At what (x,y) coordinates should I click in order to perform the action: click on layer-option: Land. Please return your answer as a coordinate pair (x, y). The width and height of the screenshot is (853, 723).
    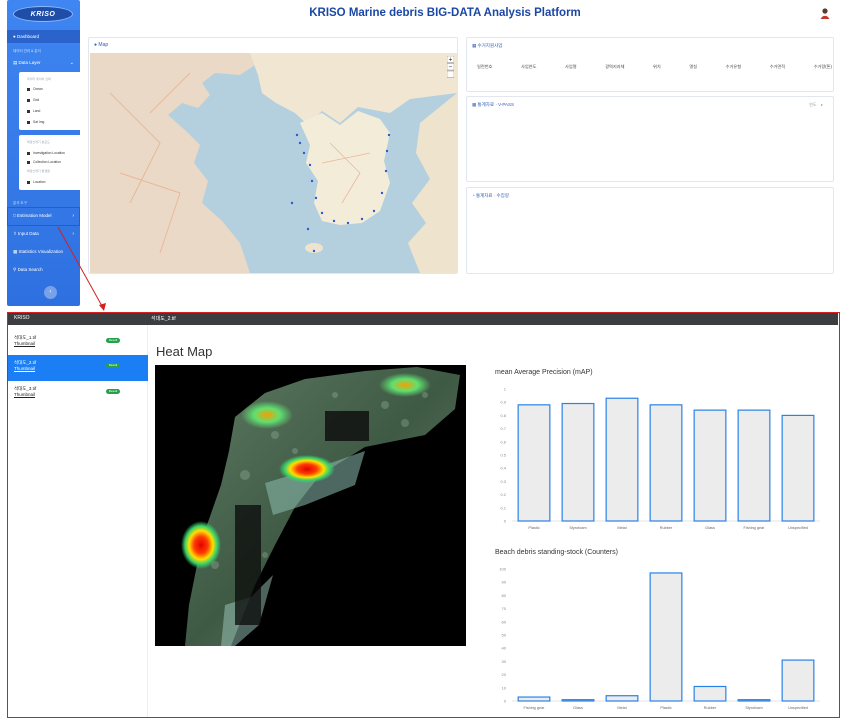
    Looking at the image, I should click on (33, 111).